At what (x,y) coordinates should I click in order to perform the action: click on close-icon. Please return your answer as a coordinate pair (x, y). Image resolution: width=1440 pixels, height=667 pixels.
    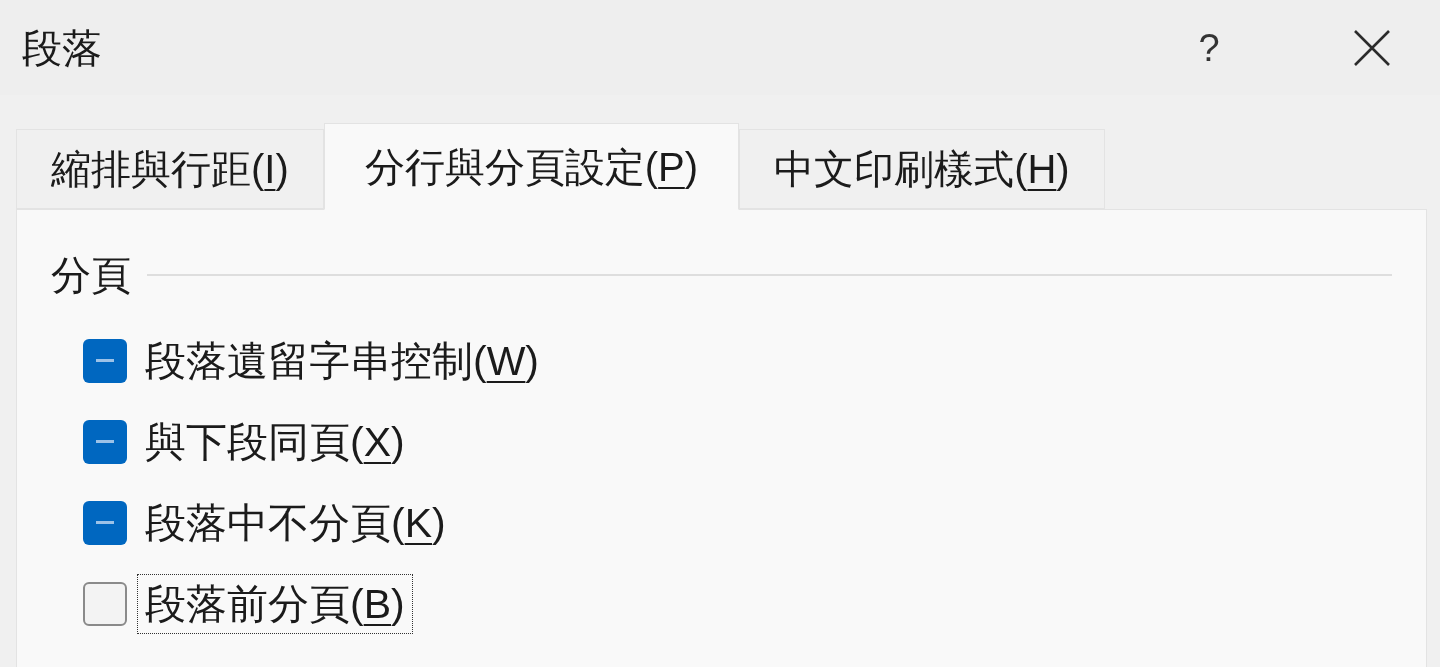
    Looking at the image, I should click on (1372, 47).